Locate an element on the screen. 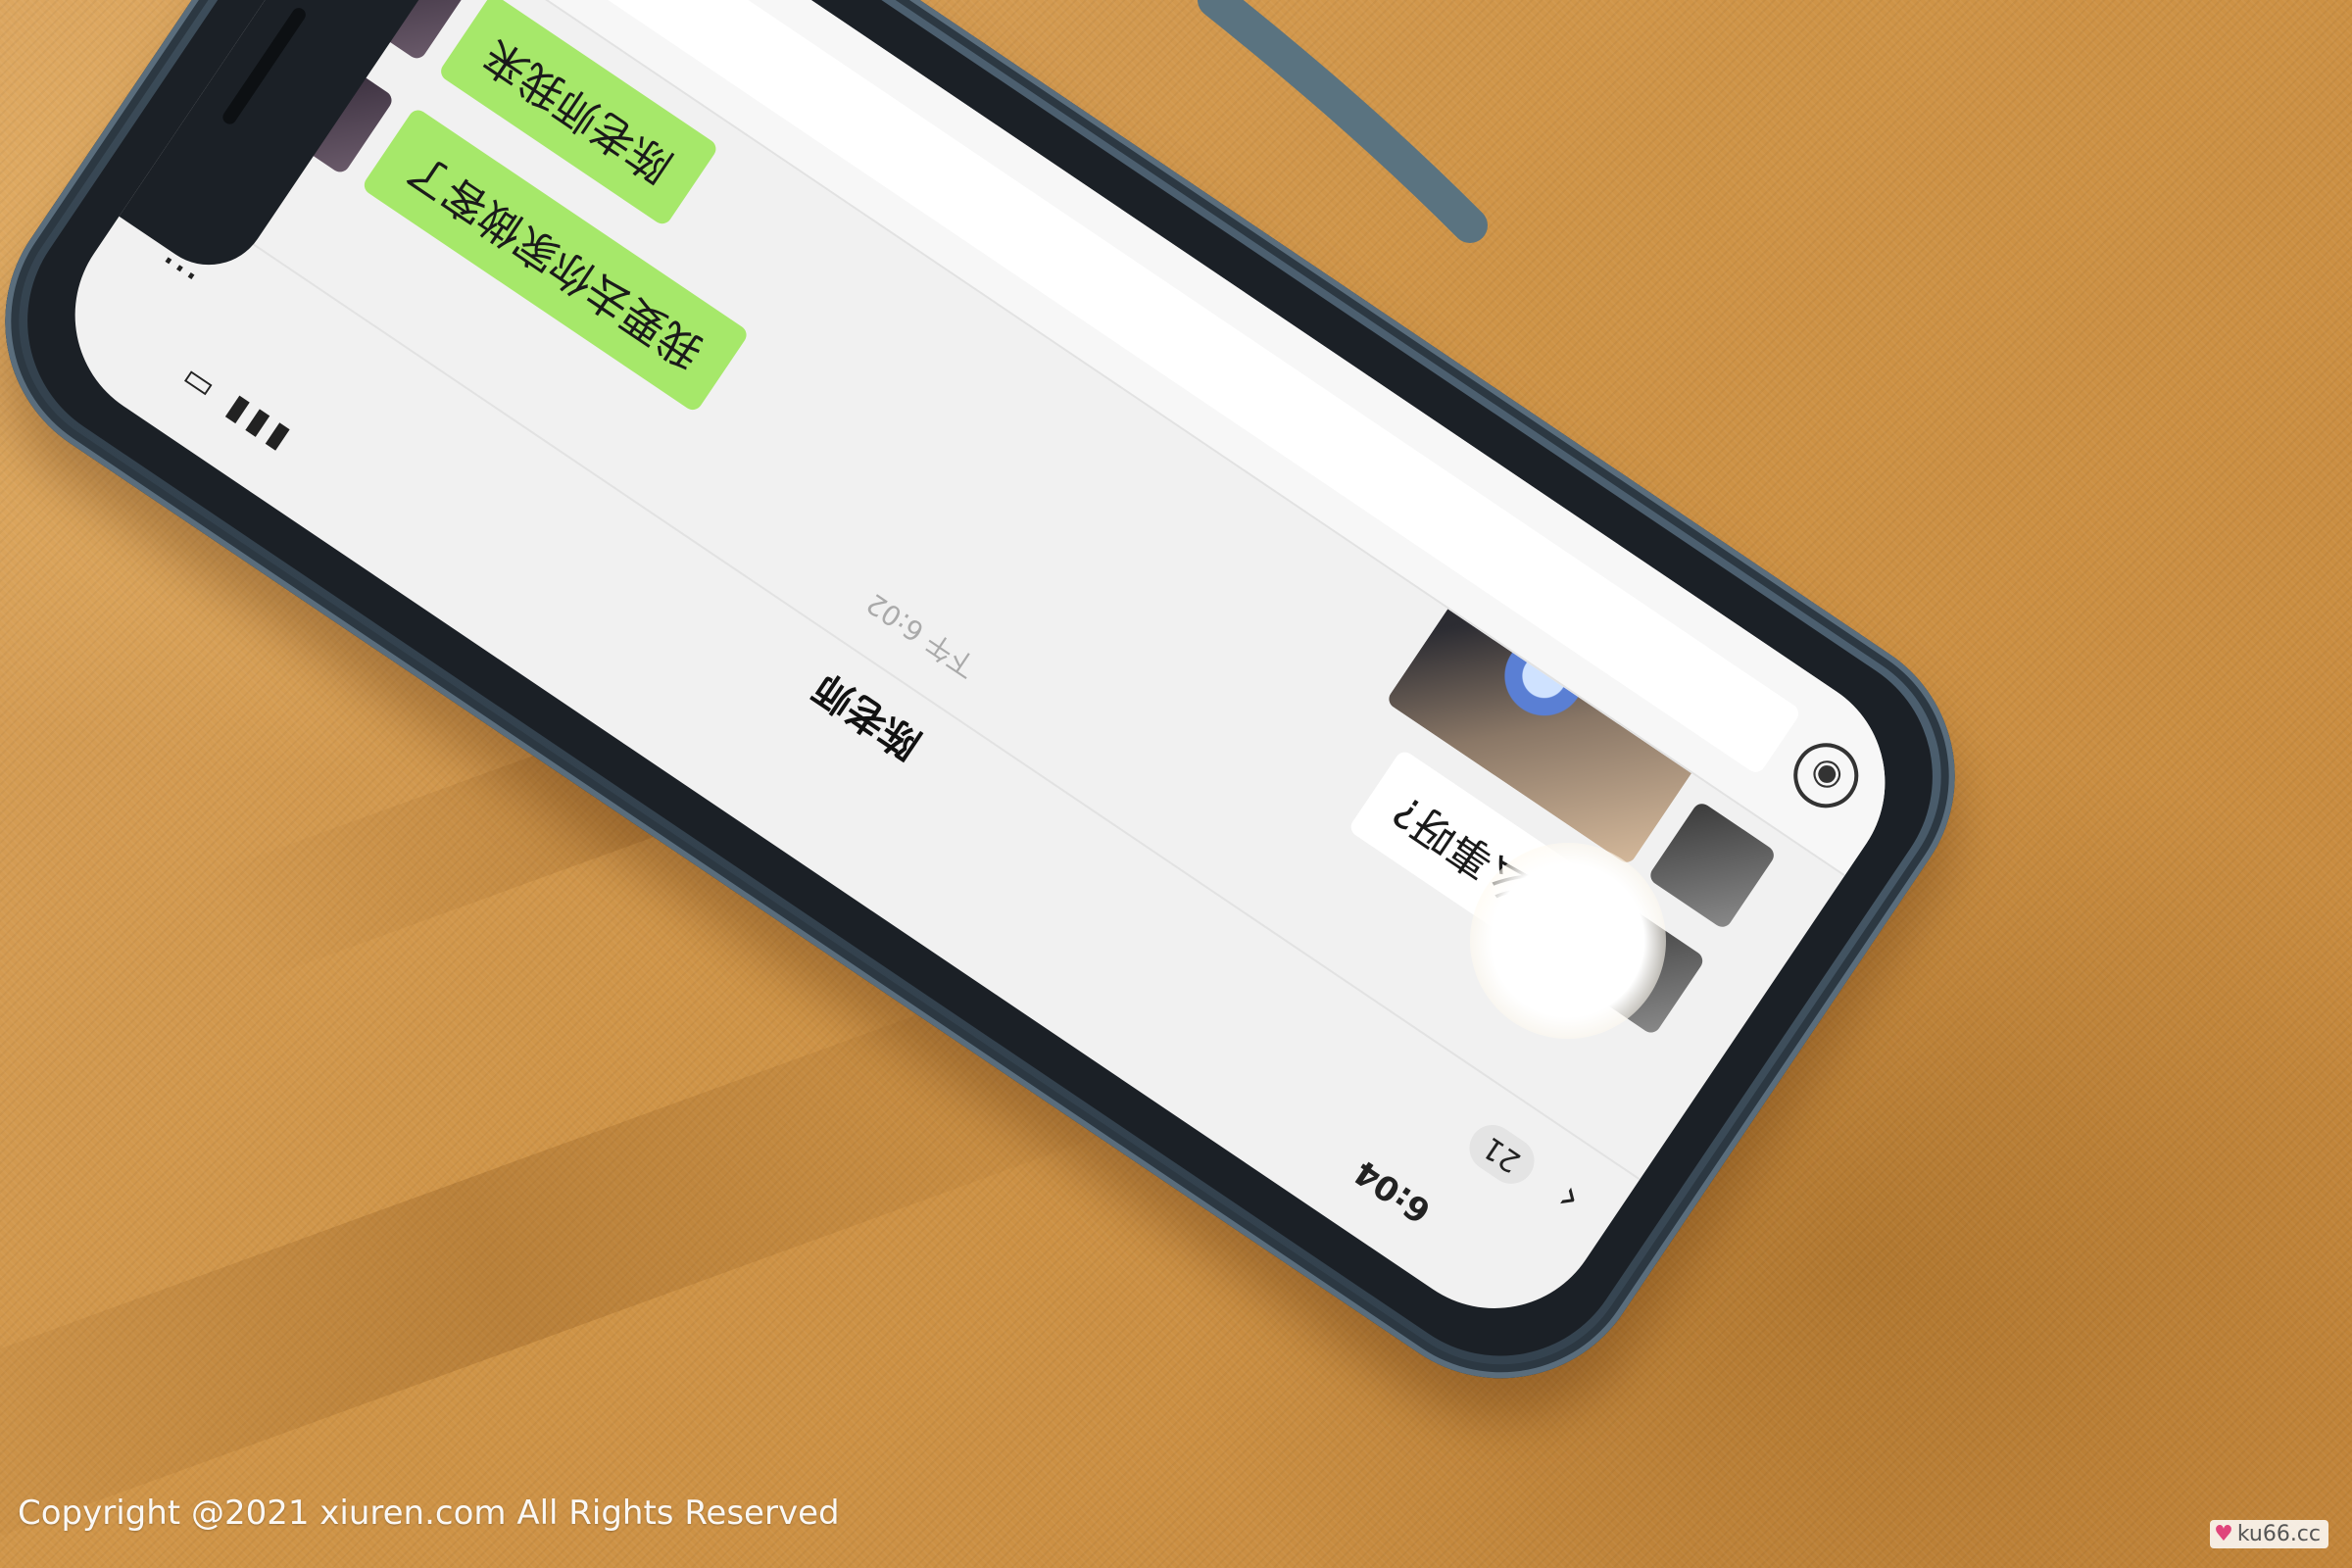 This screenshot has height=1568, width=2352. site-watermark: ♥ ku66.cc is located at coordinates (2269, 1534).